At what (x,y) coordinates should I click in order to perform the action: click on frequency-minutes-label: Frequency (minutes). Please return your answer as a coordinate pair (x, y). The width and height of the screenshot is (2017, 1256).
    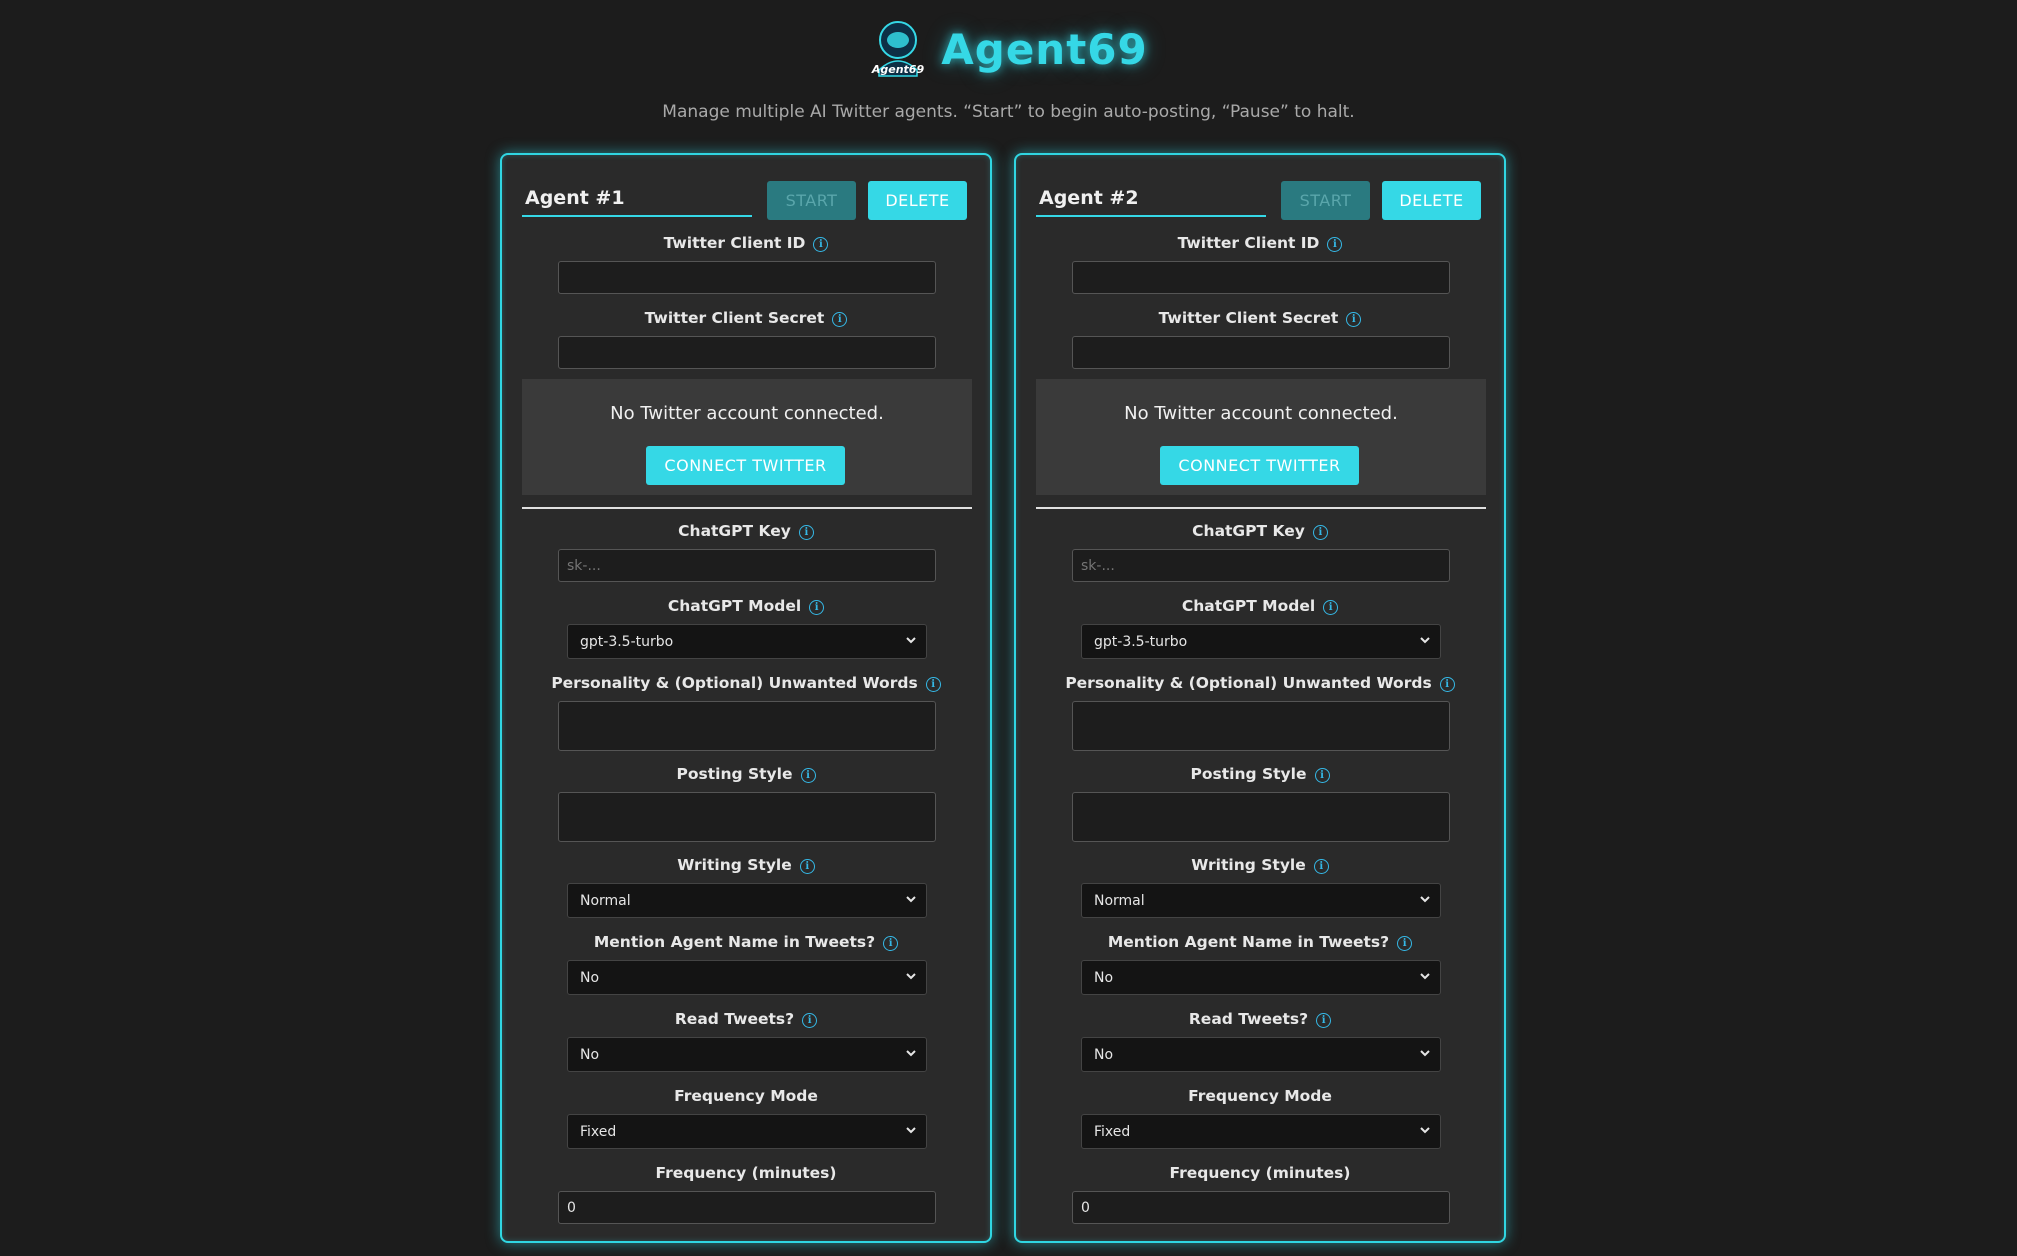
    Looking at the image, I should click on (746, 1173).